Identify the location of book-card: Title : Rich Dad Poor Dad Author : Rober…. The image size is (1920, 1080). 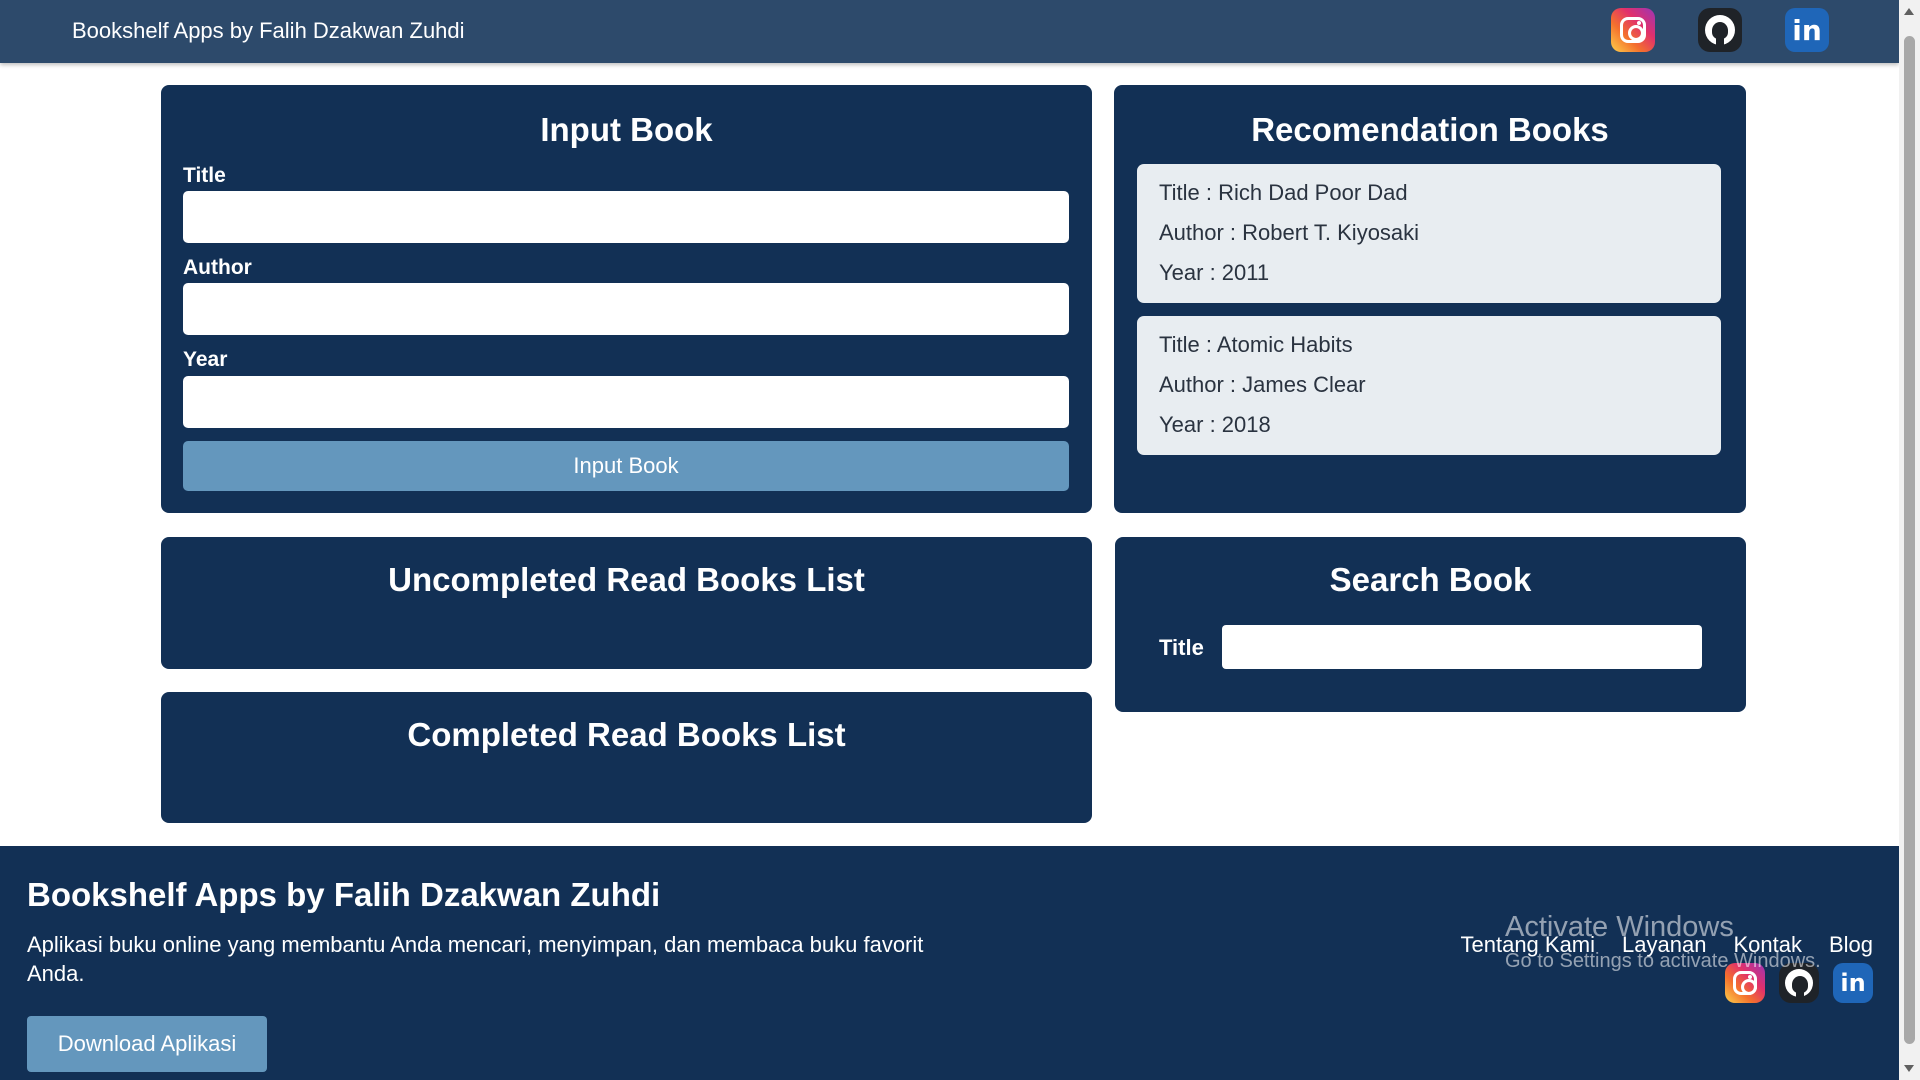
(1429, 233).